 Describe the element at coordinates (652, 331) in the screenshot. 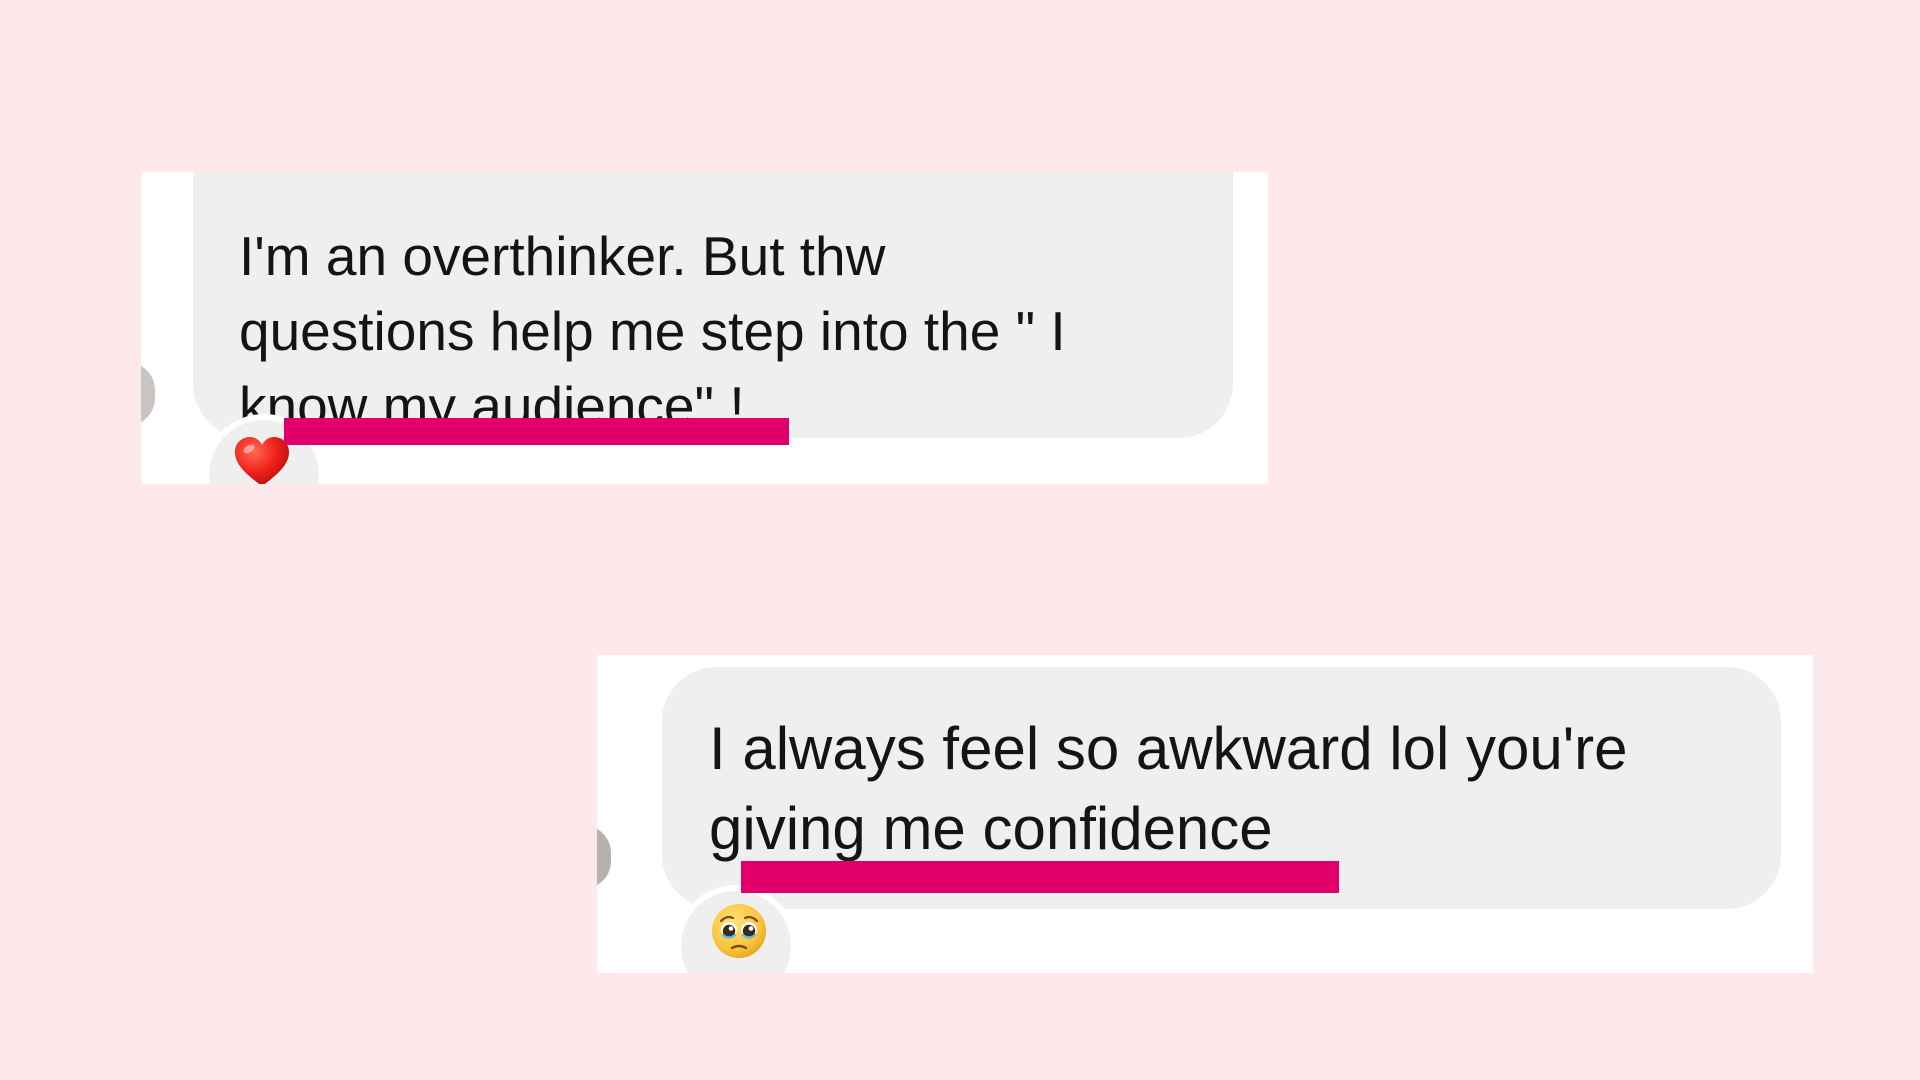

I see `message-text-line: questions help me step into the " I` at that location.